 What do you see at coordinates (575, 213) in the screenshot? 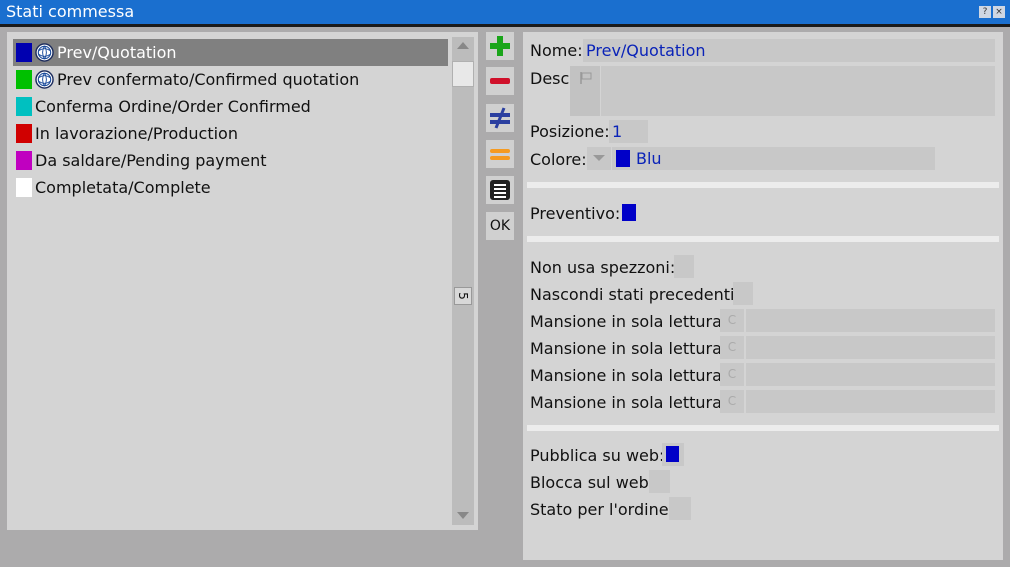
I see `preventivo-label: Preventivo:` at bounding box center [575, 213].